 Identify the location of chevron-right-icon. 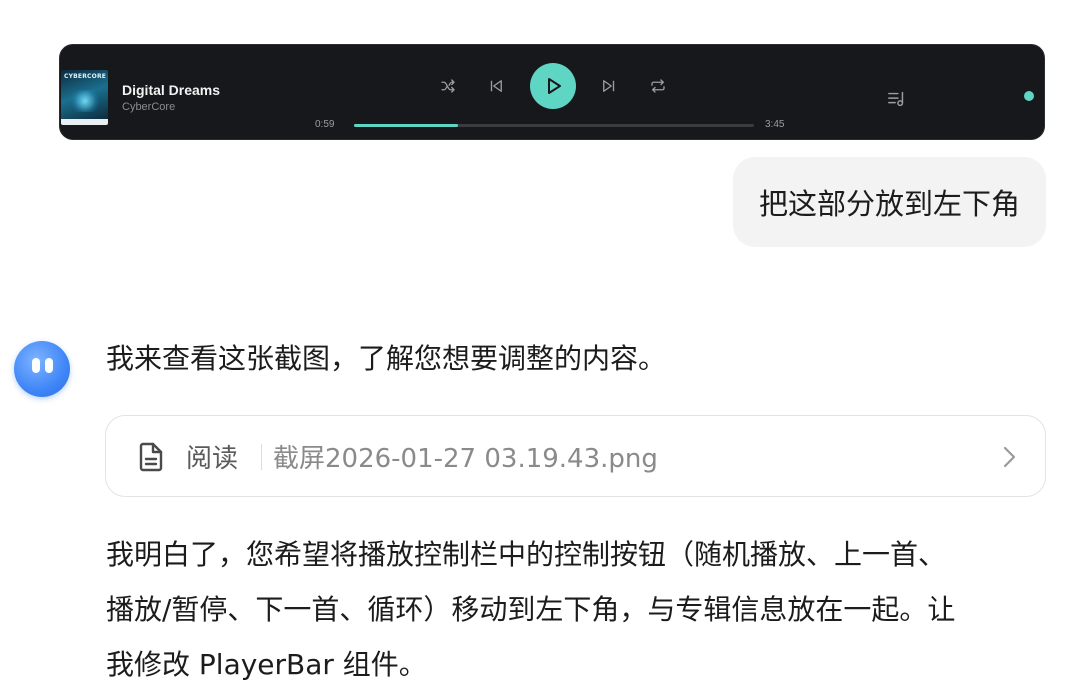
(1009, 457).